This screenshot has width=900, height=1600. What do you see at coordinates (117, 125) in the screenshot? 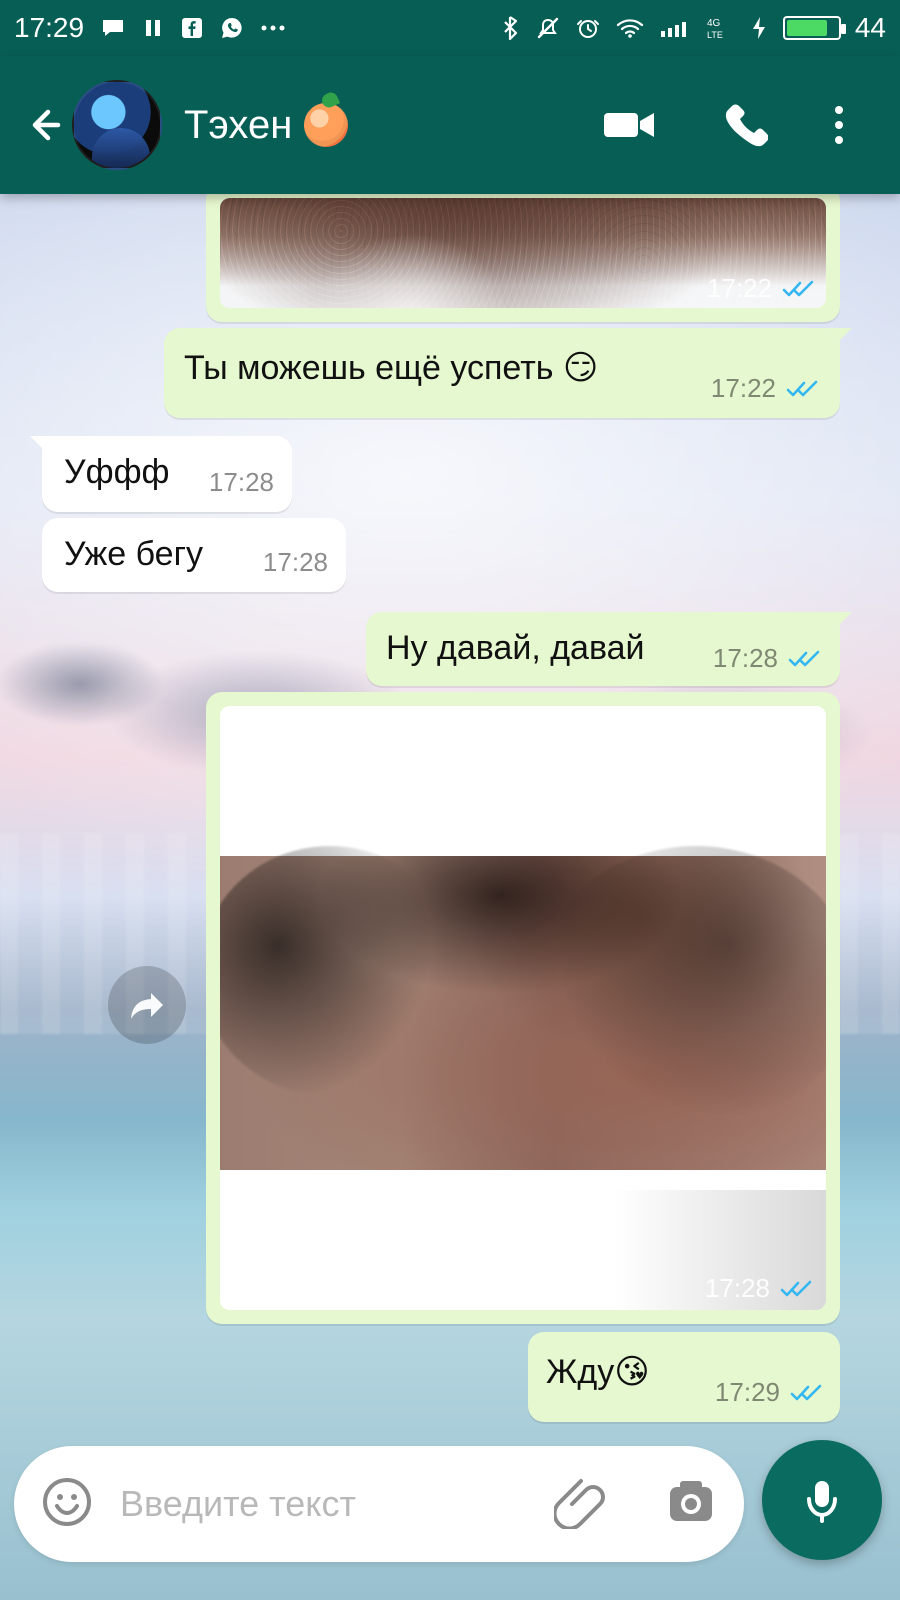
I see `contact-avatar` at bounding box center [117, 125].